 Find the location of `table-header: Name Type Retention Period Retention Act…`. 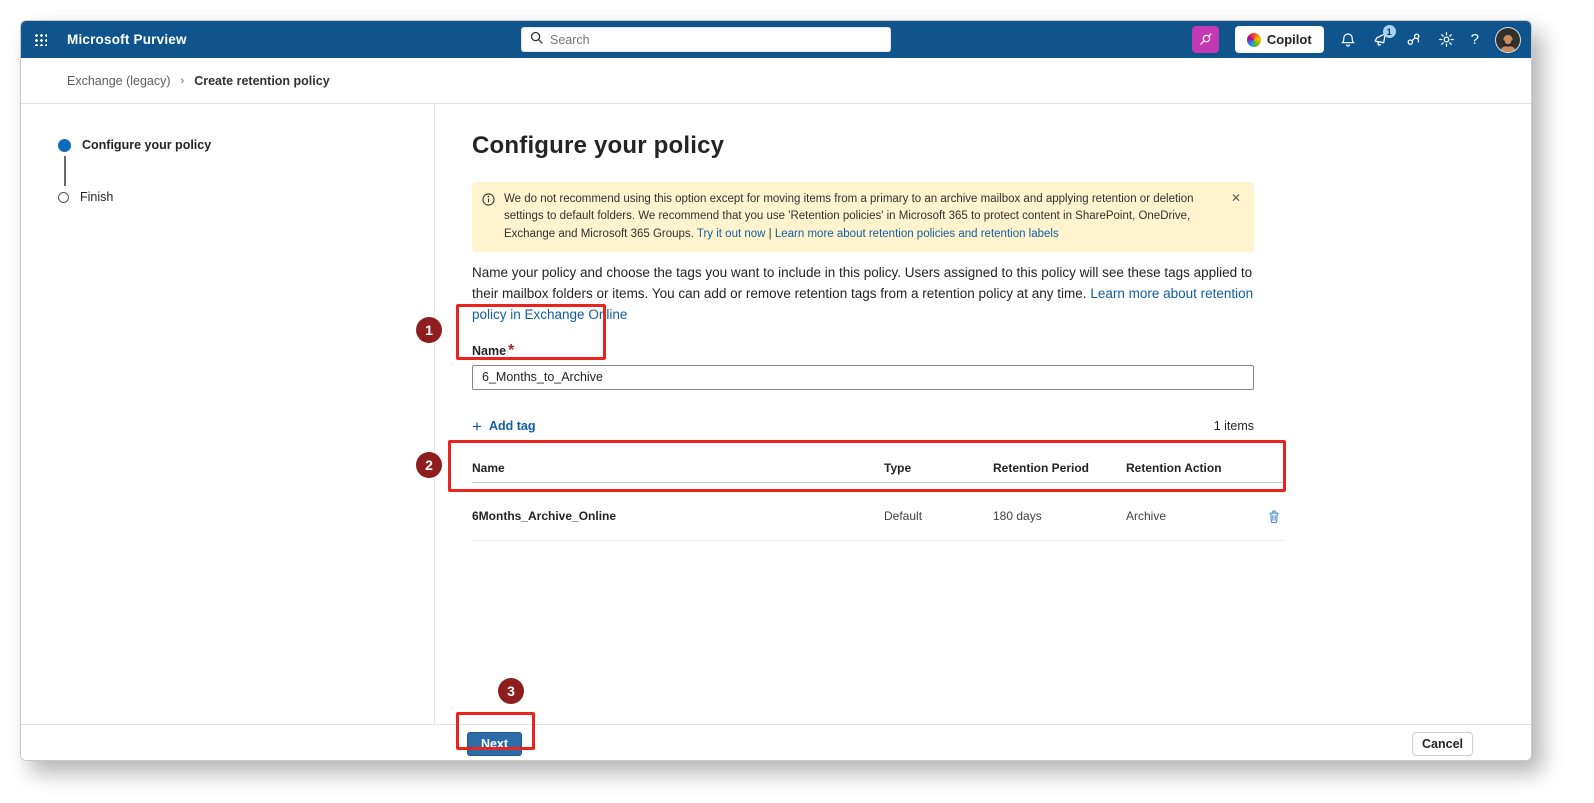

table-header: Name Type Retention Period Retention Act… is located at coordinates (878, 472).